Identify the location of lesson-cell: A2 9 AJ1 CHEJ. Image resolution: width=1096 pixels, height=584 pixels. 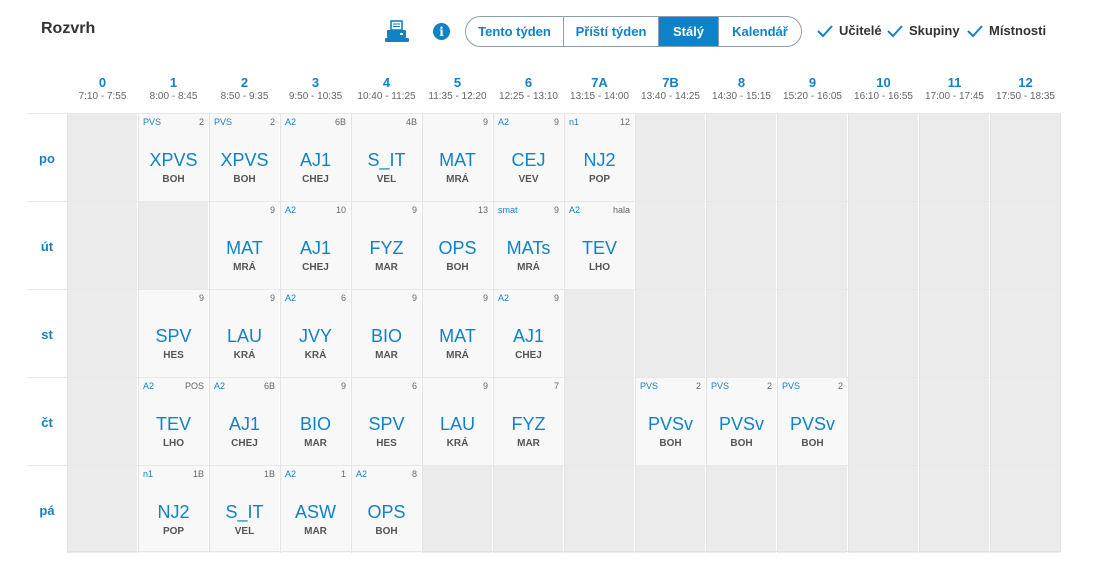
(528, 333).